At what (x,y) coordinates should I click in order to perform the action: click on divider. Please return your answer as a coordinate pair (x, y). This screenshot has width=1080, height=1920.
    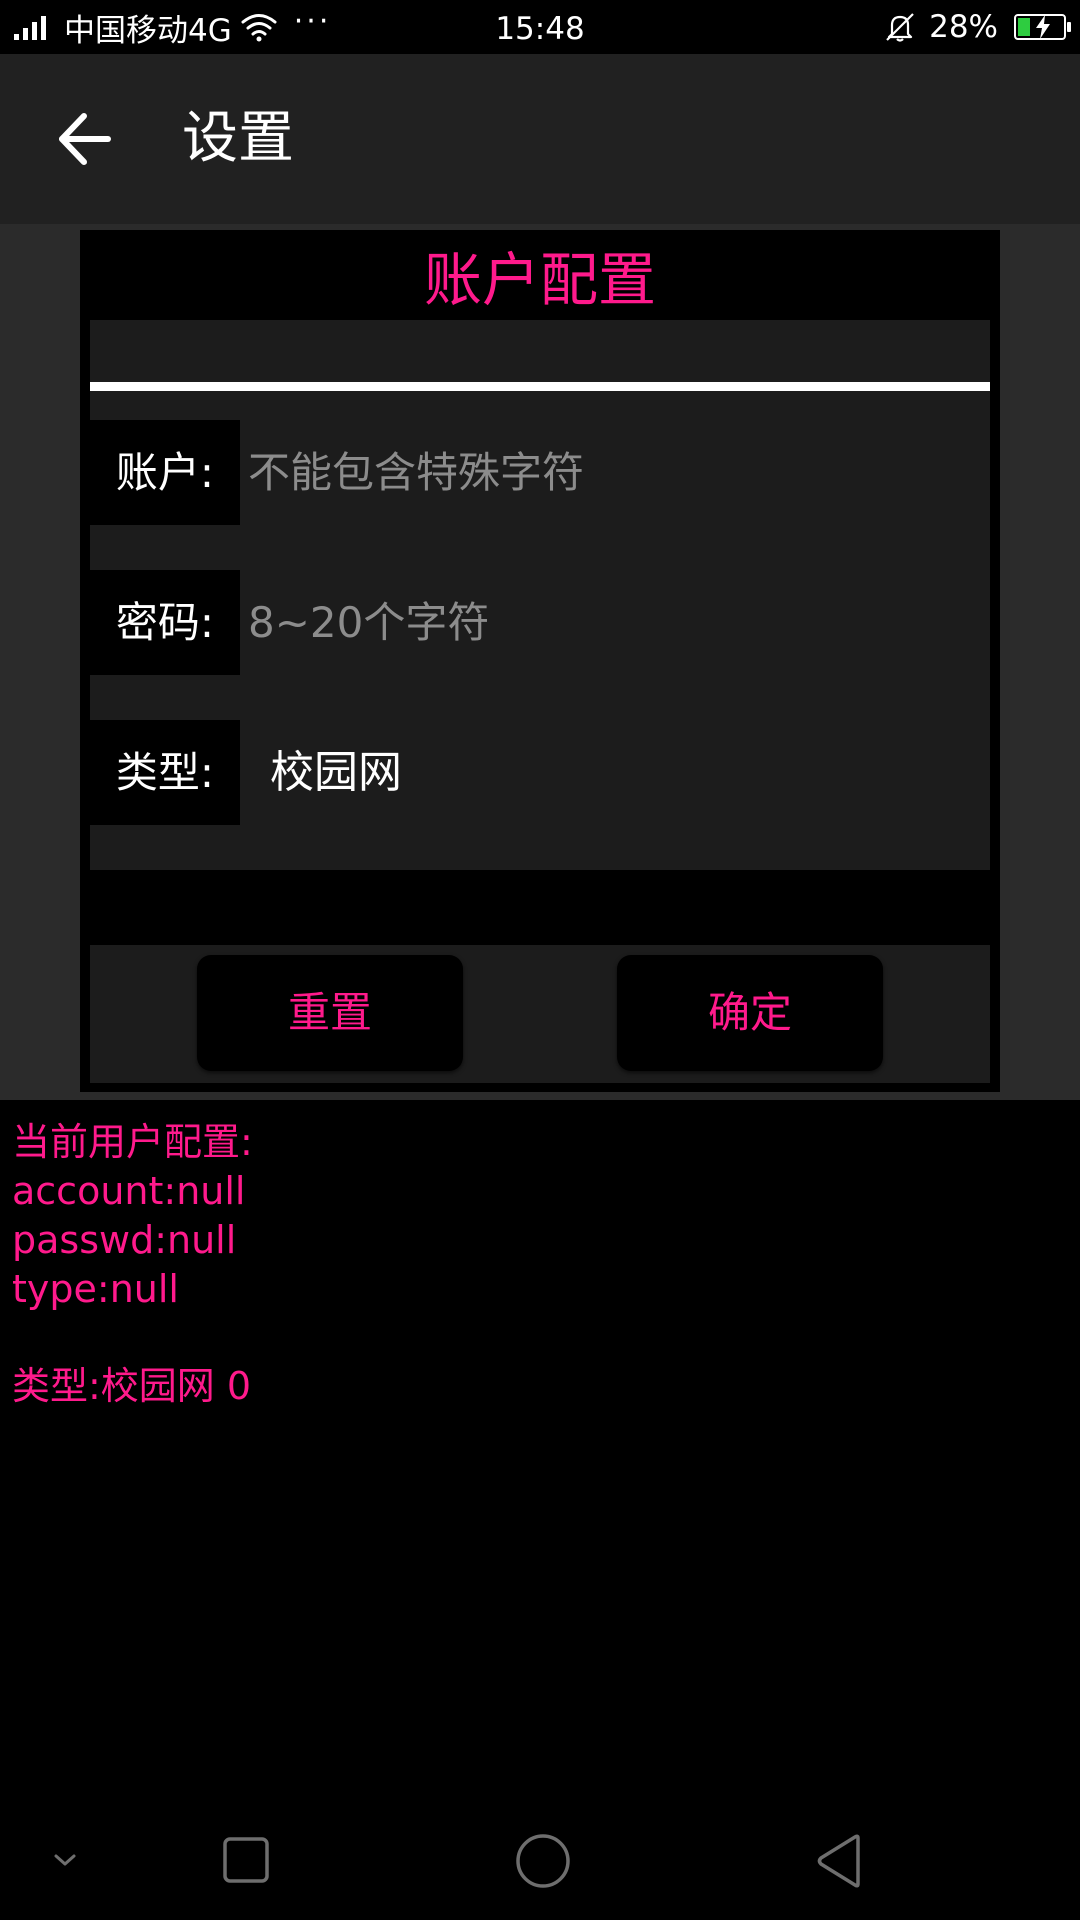
    Looking at the image, I should click on (540, 386).